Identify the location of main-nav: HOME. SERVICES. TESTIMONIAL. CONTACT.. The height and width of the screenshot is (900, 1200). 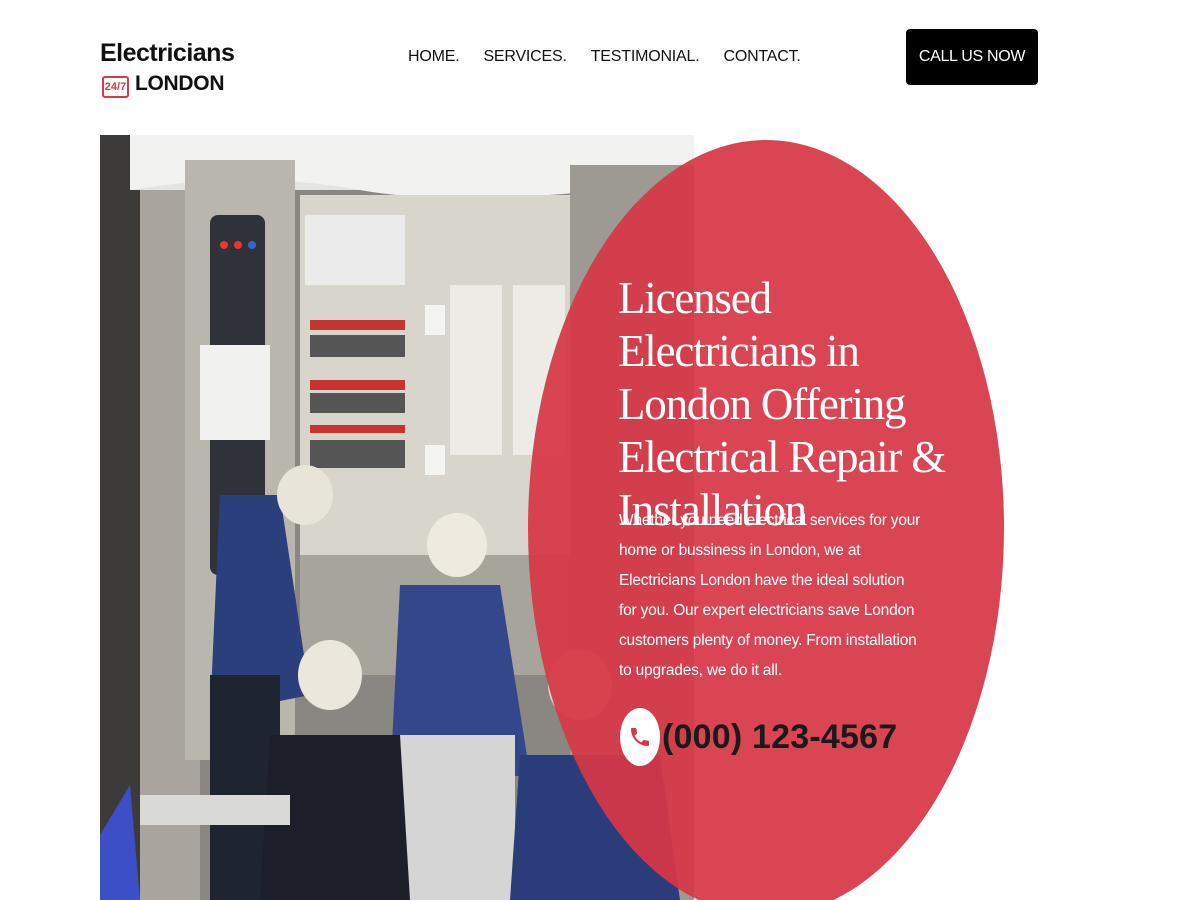
(604, 57).